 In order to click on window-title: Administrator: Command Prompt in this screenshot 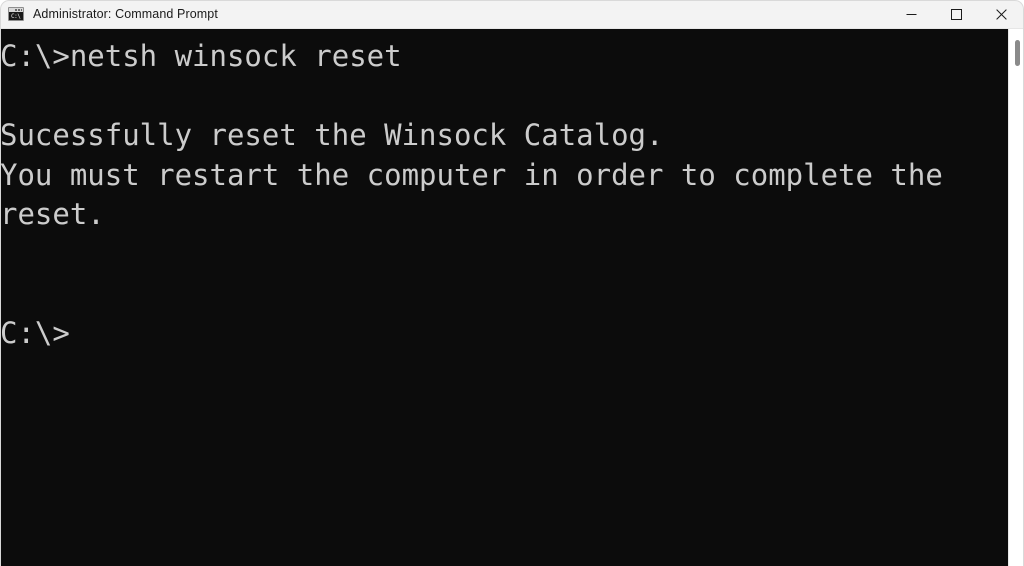, I will do `click(125, 14)`.